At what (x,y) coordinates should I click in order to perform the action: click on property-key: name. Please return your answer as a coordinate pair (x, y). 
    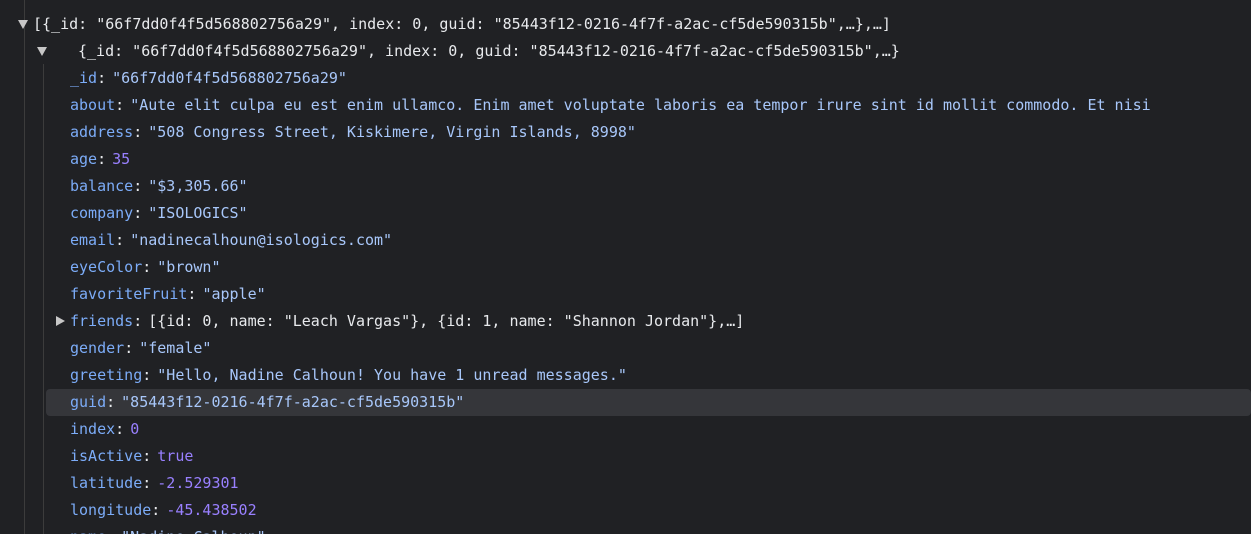
    Looking at the image, I should click on (88, 529).